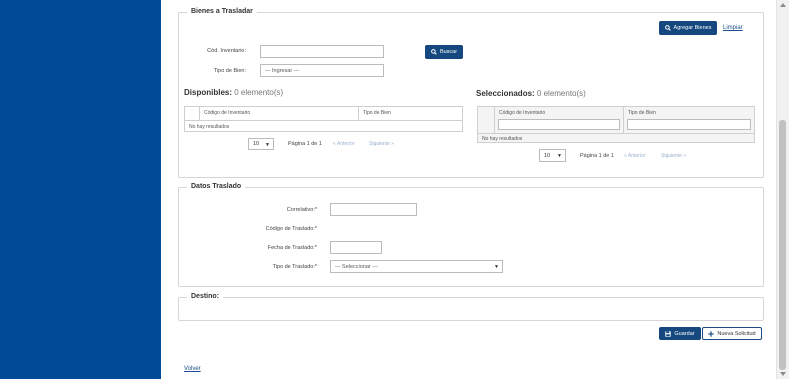  Describe the element at coordinates (486, 120) in the screenshot. I see `seleccionados-checkbox-column` at that location.